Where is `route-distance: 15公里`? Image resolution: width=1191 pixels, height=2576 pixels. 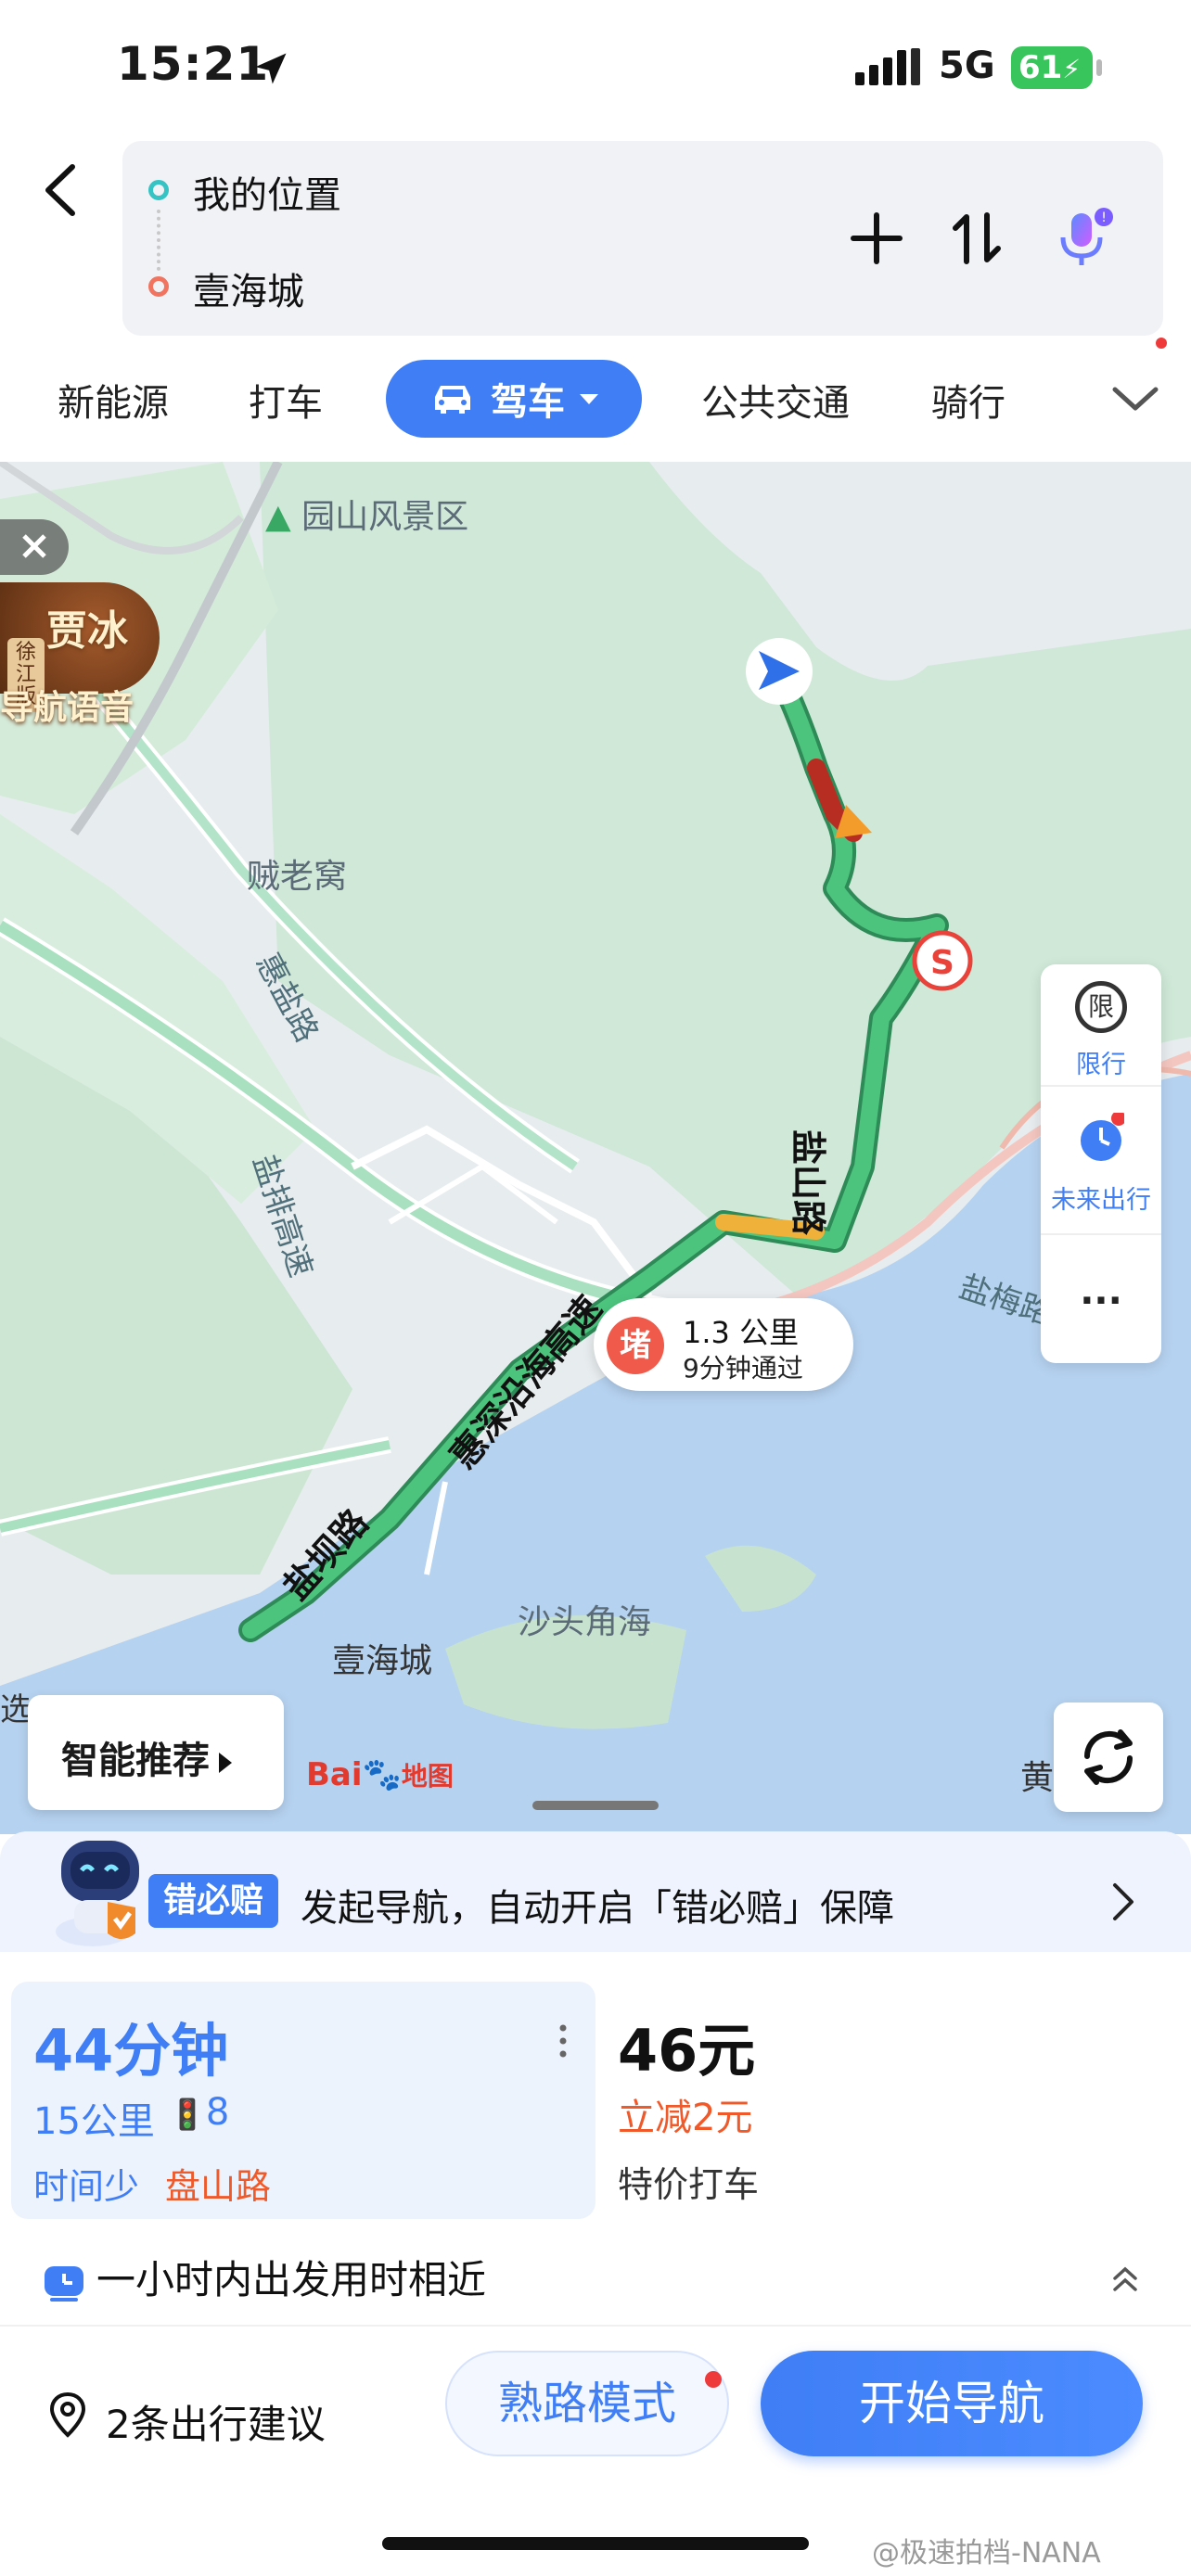
route-distance: 15公里 is located at coordinates (94, 2121).